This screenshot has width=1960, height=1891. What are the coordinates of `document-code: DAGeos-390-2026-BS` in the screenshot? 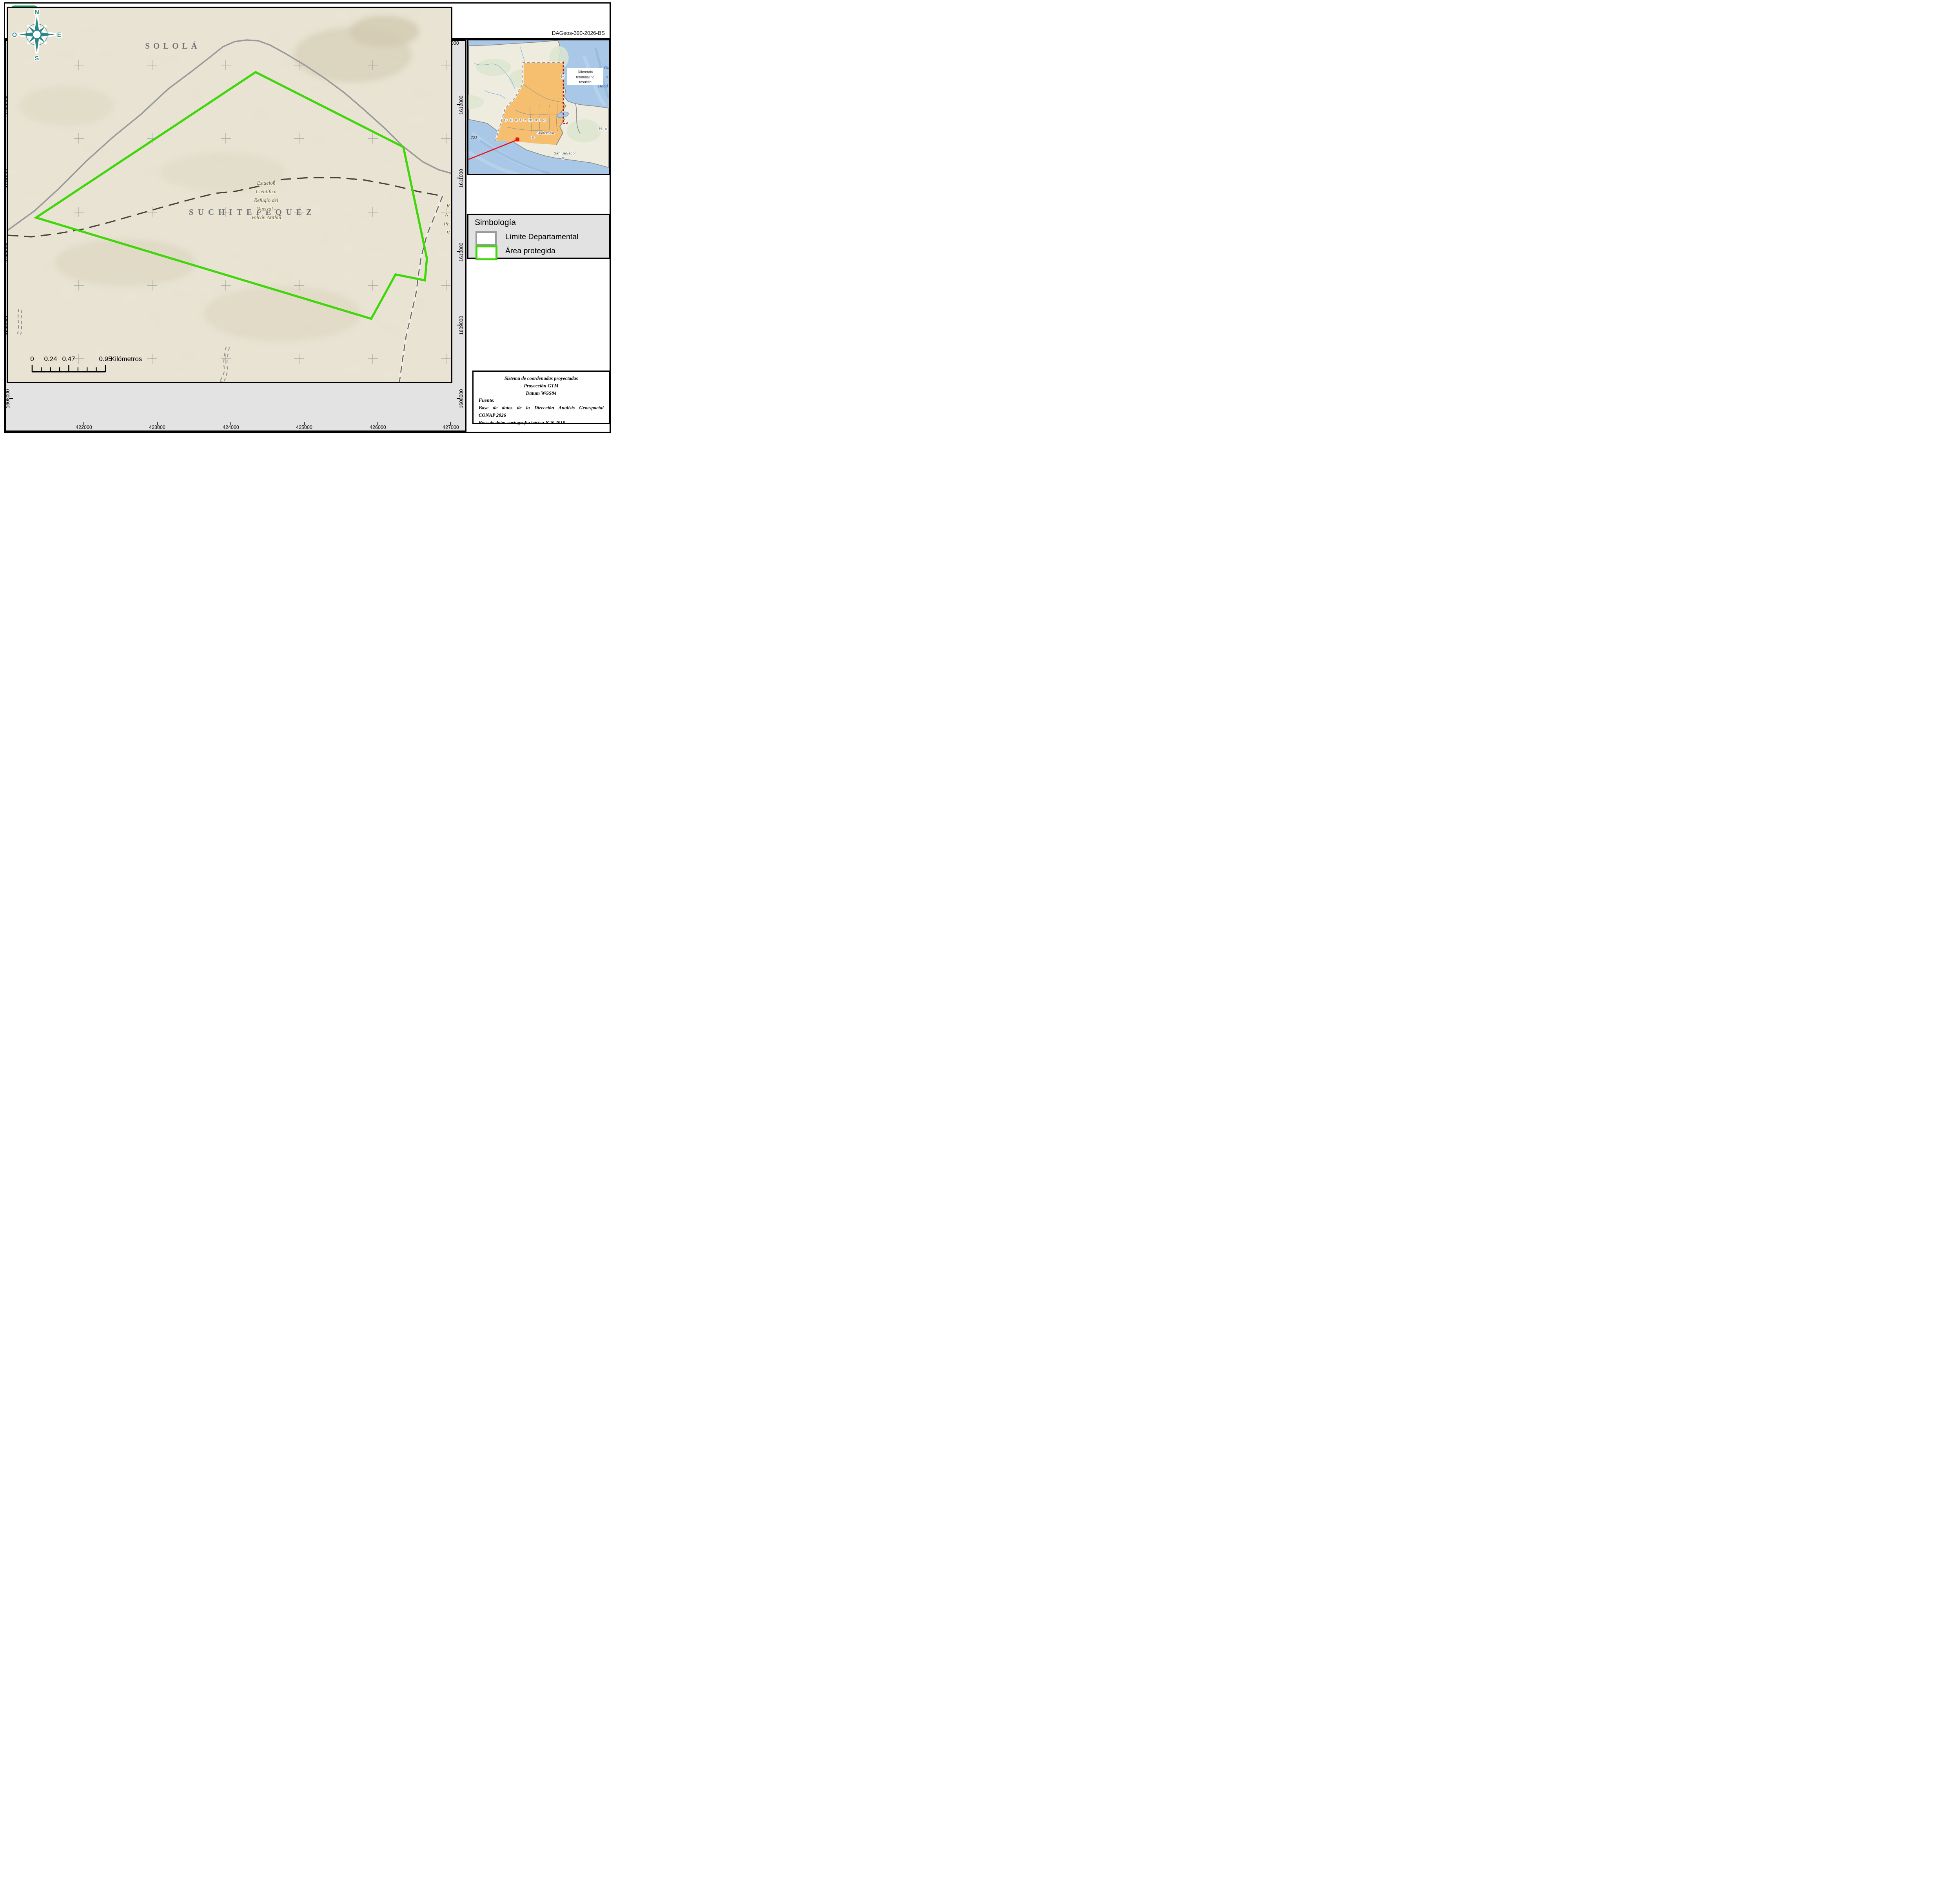 It's located at (578, 33).